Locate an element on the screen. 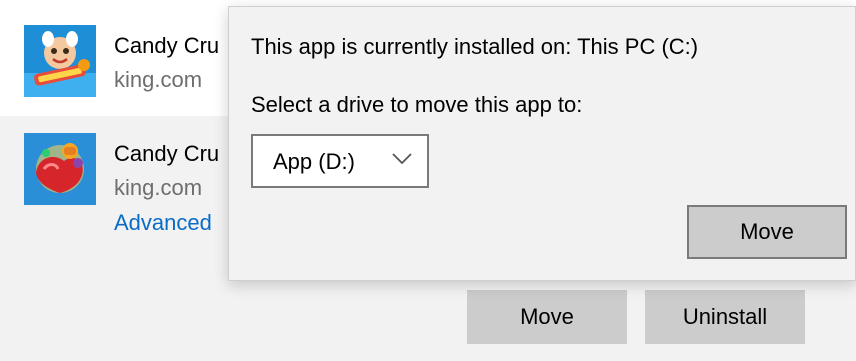 This screenshot has height=361, width=856. installed-location-text: This app is currently installed on is located at coordinates (475, 46).